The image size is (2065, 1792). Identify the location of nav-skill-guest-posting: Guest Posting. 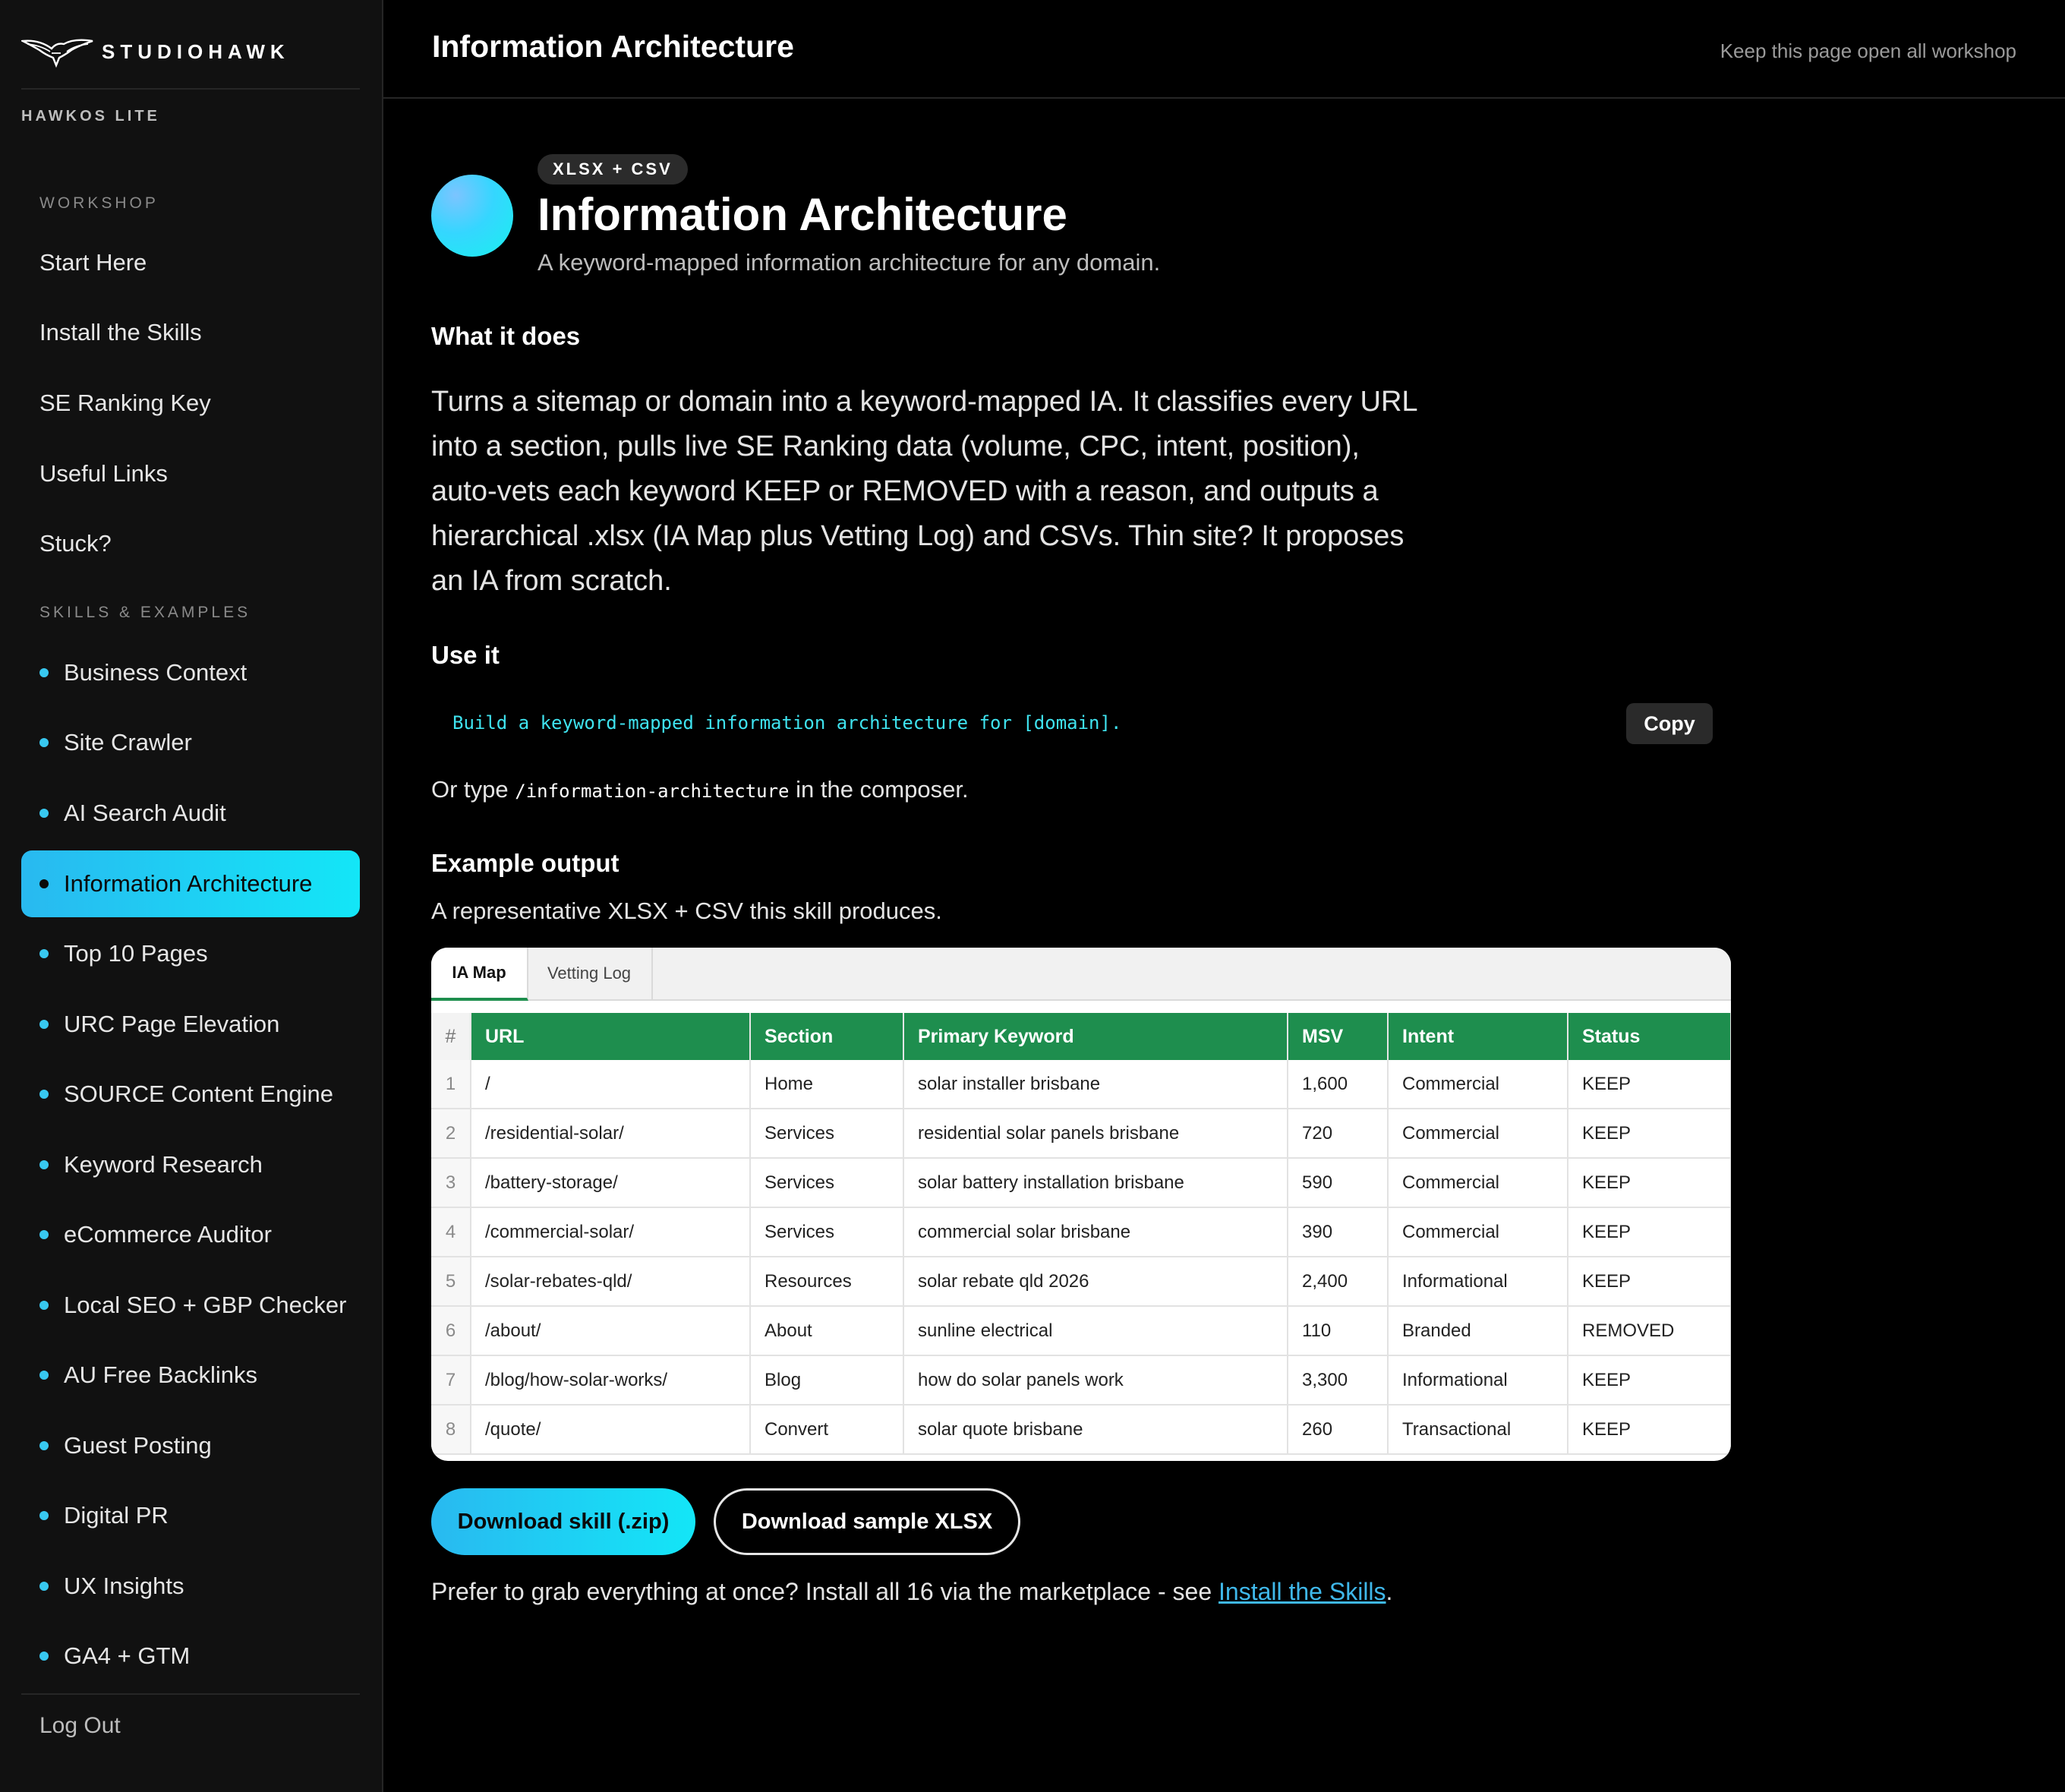
(190, 1446).